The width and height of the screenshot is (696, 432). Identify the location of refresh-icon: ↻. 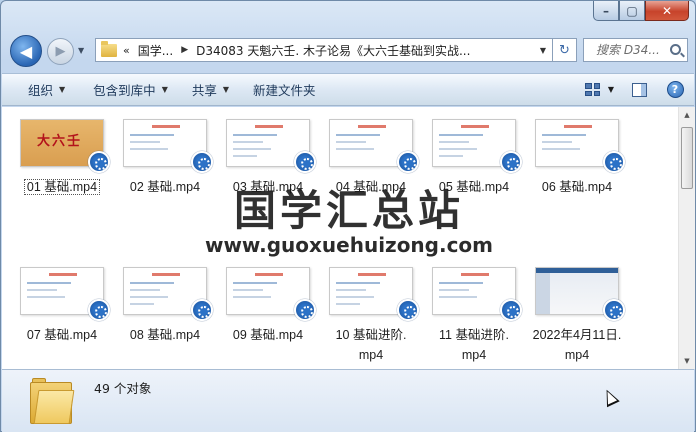
(564, 50).